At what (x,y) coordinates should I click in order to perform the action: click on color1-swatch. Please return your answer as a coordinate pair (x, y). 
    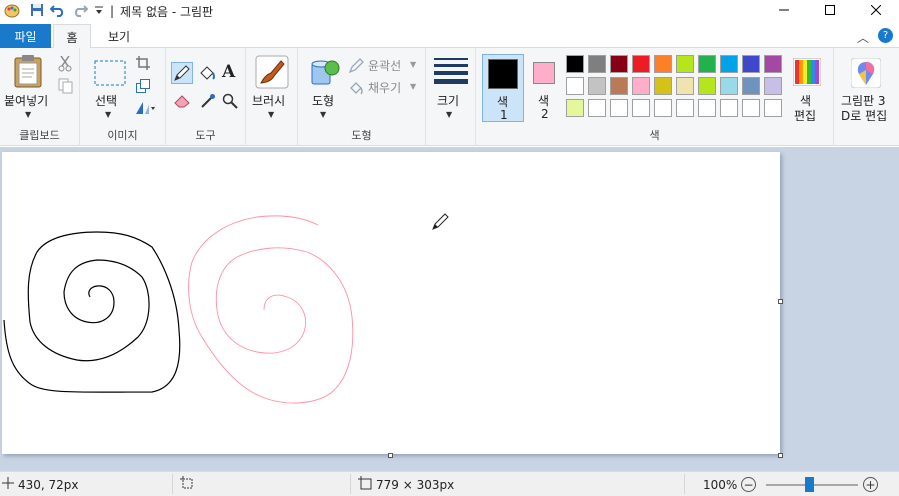
    Looking at the image, I should click on (503, 74).